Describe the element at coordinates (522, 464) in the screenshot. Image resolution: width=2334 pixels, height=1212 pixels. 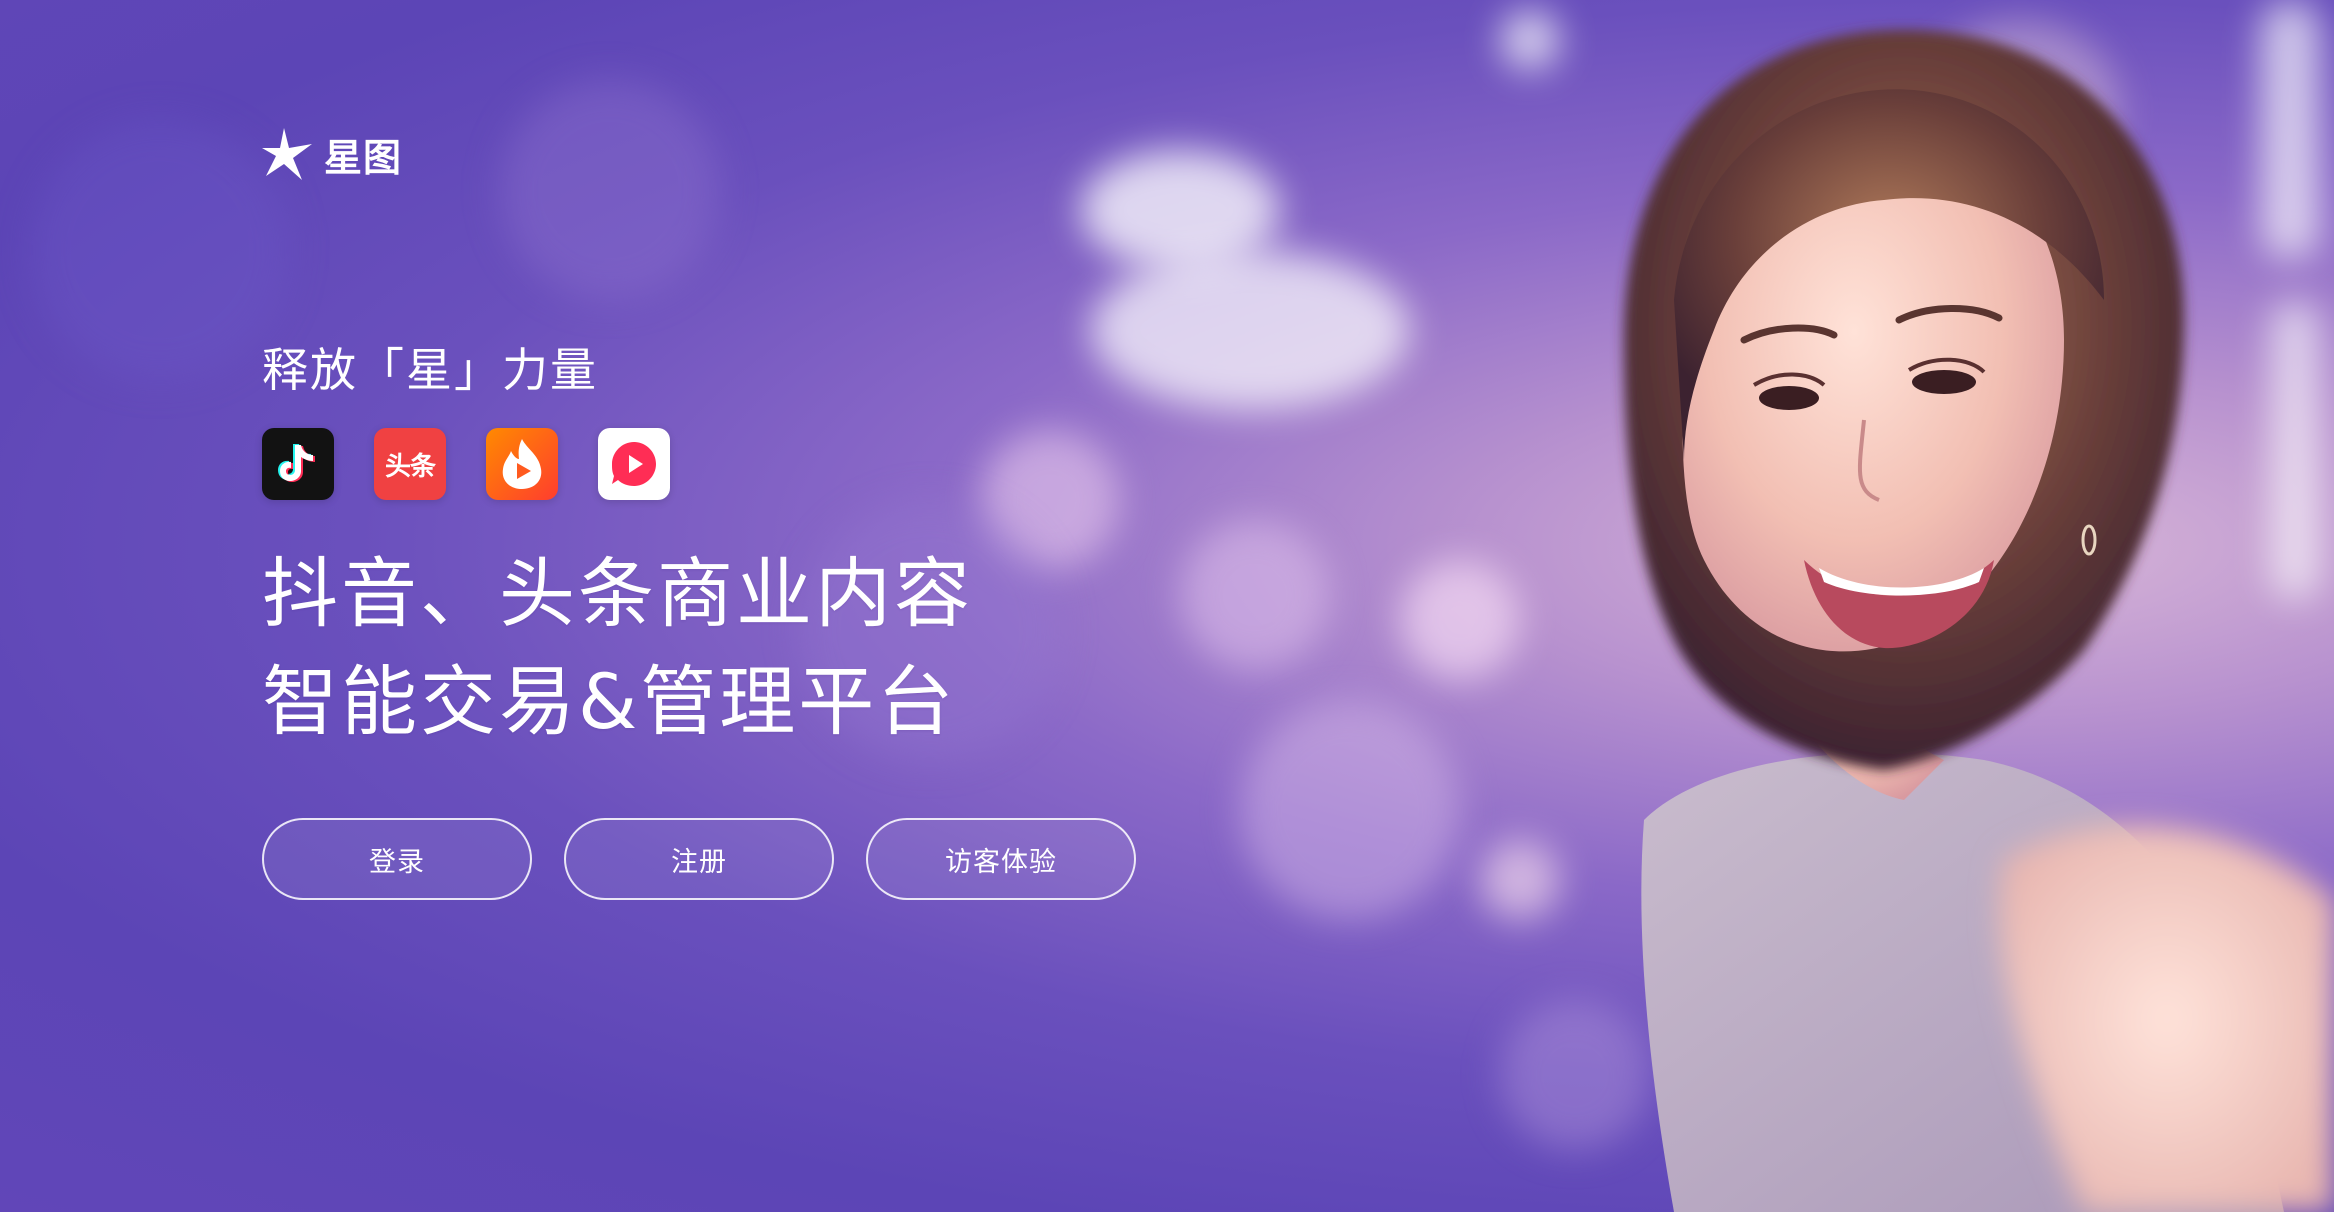
I see `huoshan-app-icon` at that location.